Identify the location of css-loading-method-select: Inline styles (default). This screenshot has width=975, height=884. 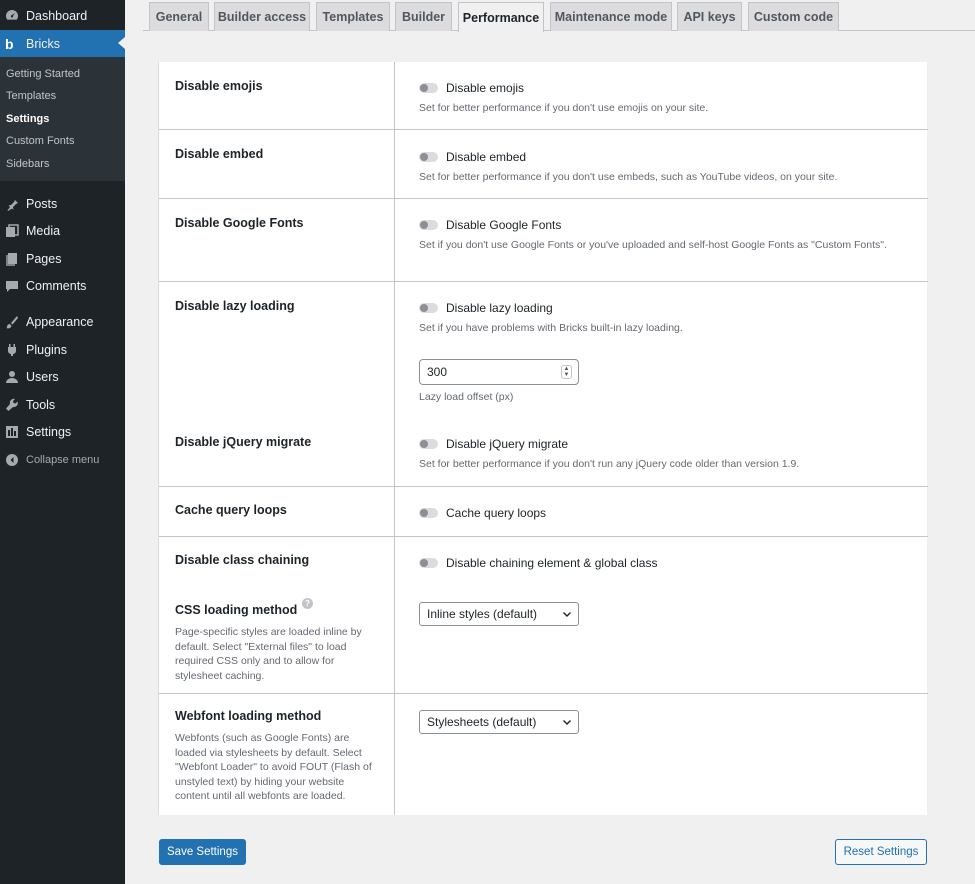
(499, 614).